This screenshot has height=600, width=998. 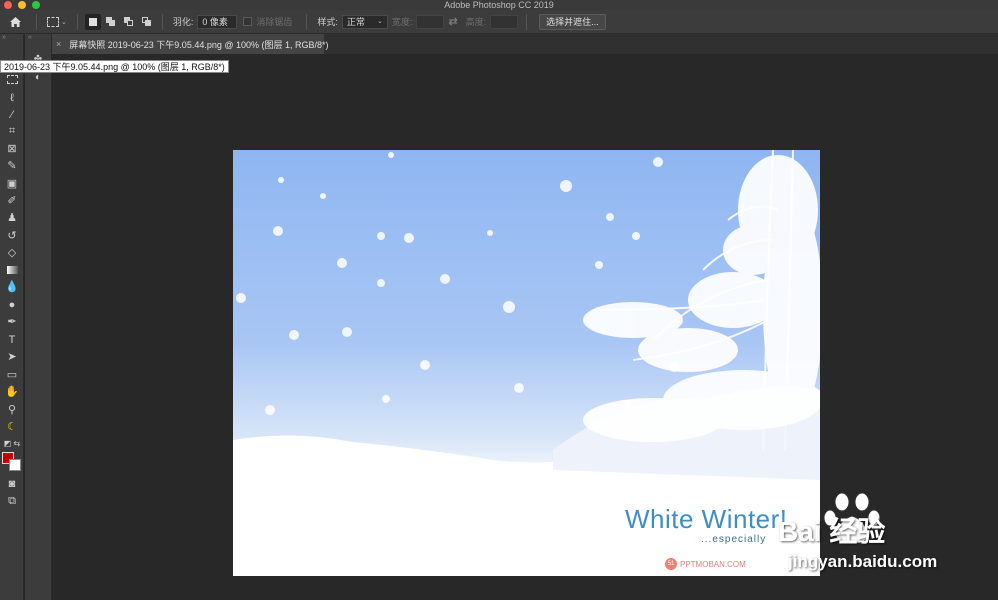 What do you see at coordinates (38, 38) in the screenshot?
I see `panel-expand-icon: «` at bounding box center [38, 38].